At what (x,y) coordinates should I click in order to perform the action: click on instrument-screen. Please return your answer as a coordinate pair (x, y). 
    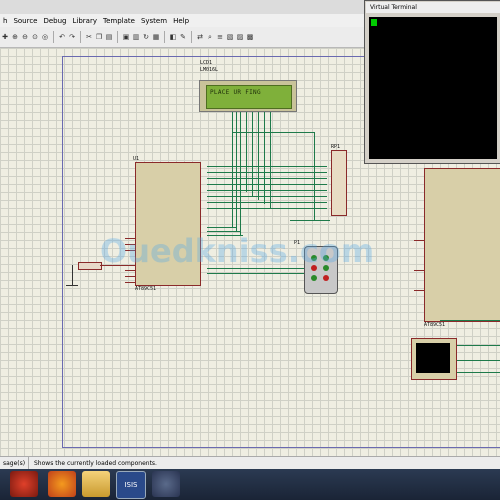
    Looking at the image, I should click on (433, 358).